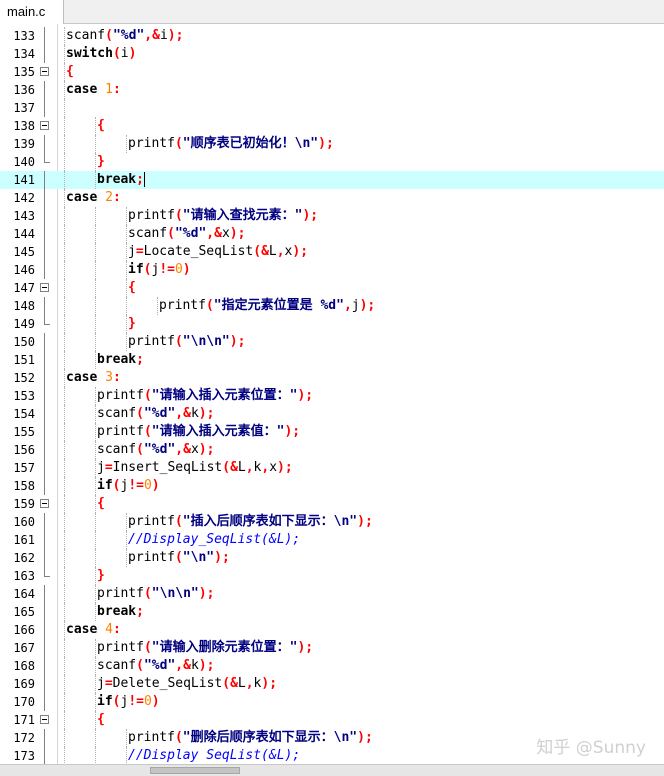  I want to click on code-token-id: j, so click(101, 467).